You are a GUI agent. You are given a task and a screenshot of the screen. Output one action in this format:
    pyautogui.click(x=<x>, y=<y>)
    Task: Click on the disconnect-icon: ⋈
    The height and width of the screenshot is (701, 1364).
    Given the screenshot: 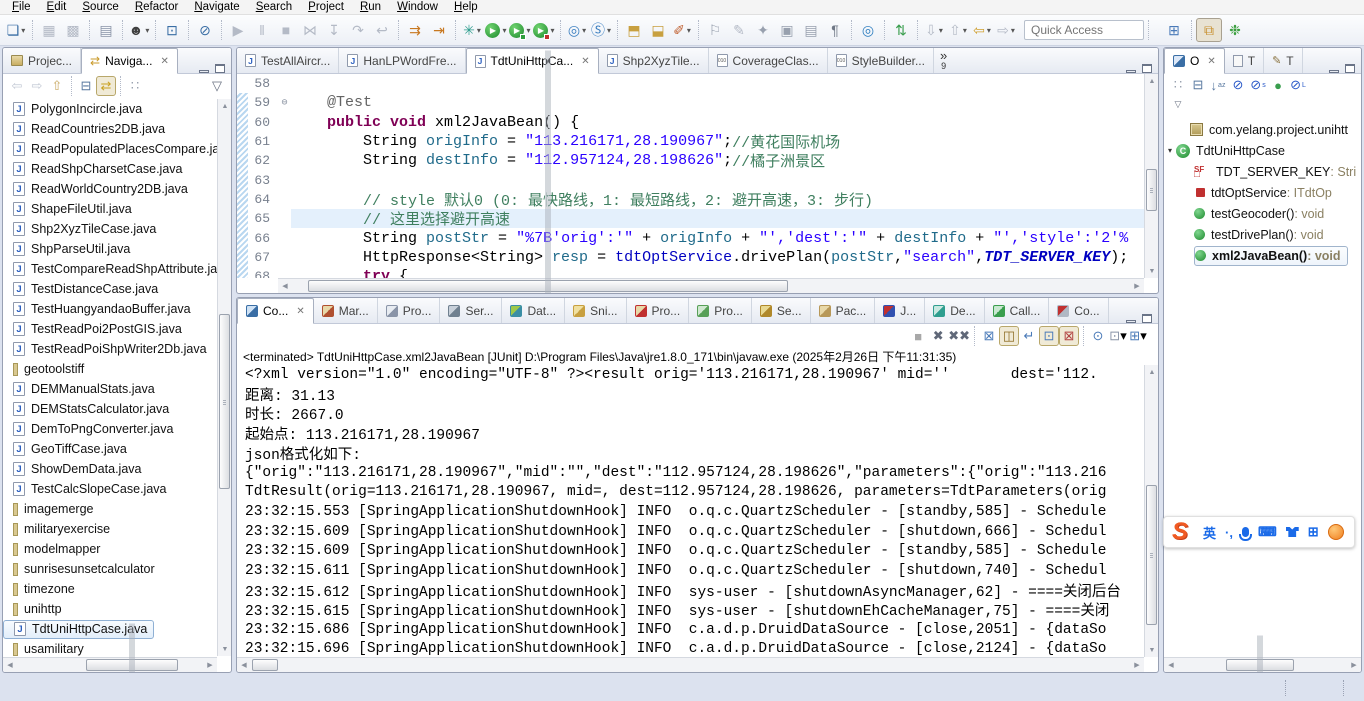 What is the action you would take?
    pyautogui.click(x=310, y=30)
    